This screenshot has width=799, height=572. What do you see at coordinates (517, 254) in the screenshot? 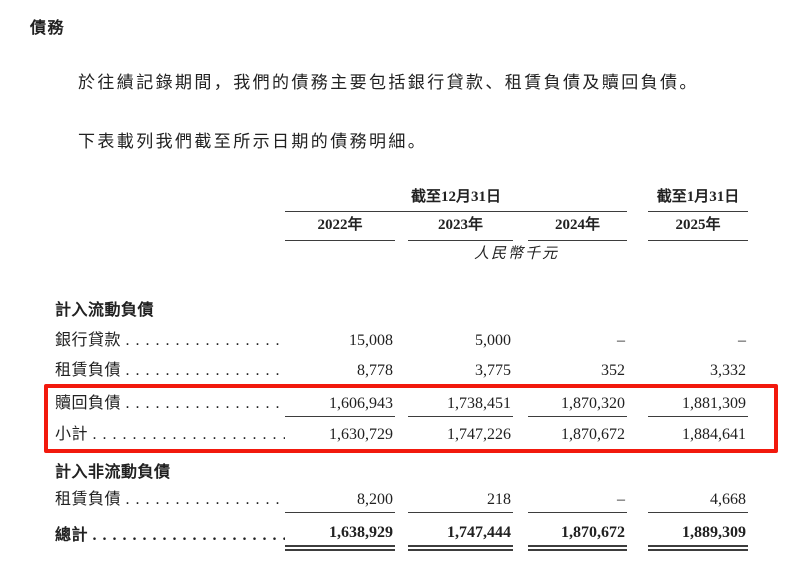
I see `currency-unit-note: 人民幣千元` at bounding box center [517, 254].